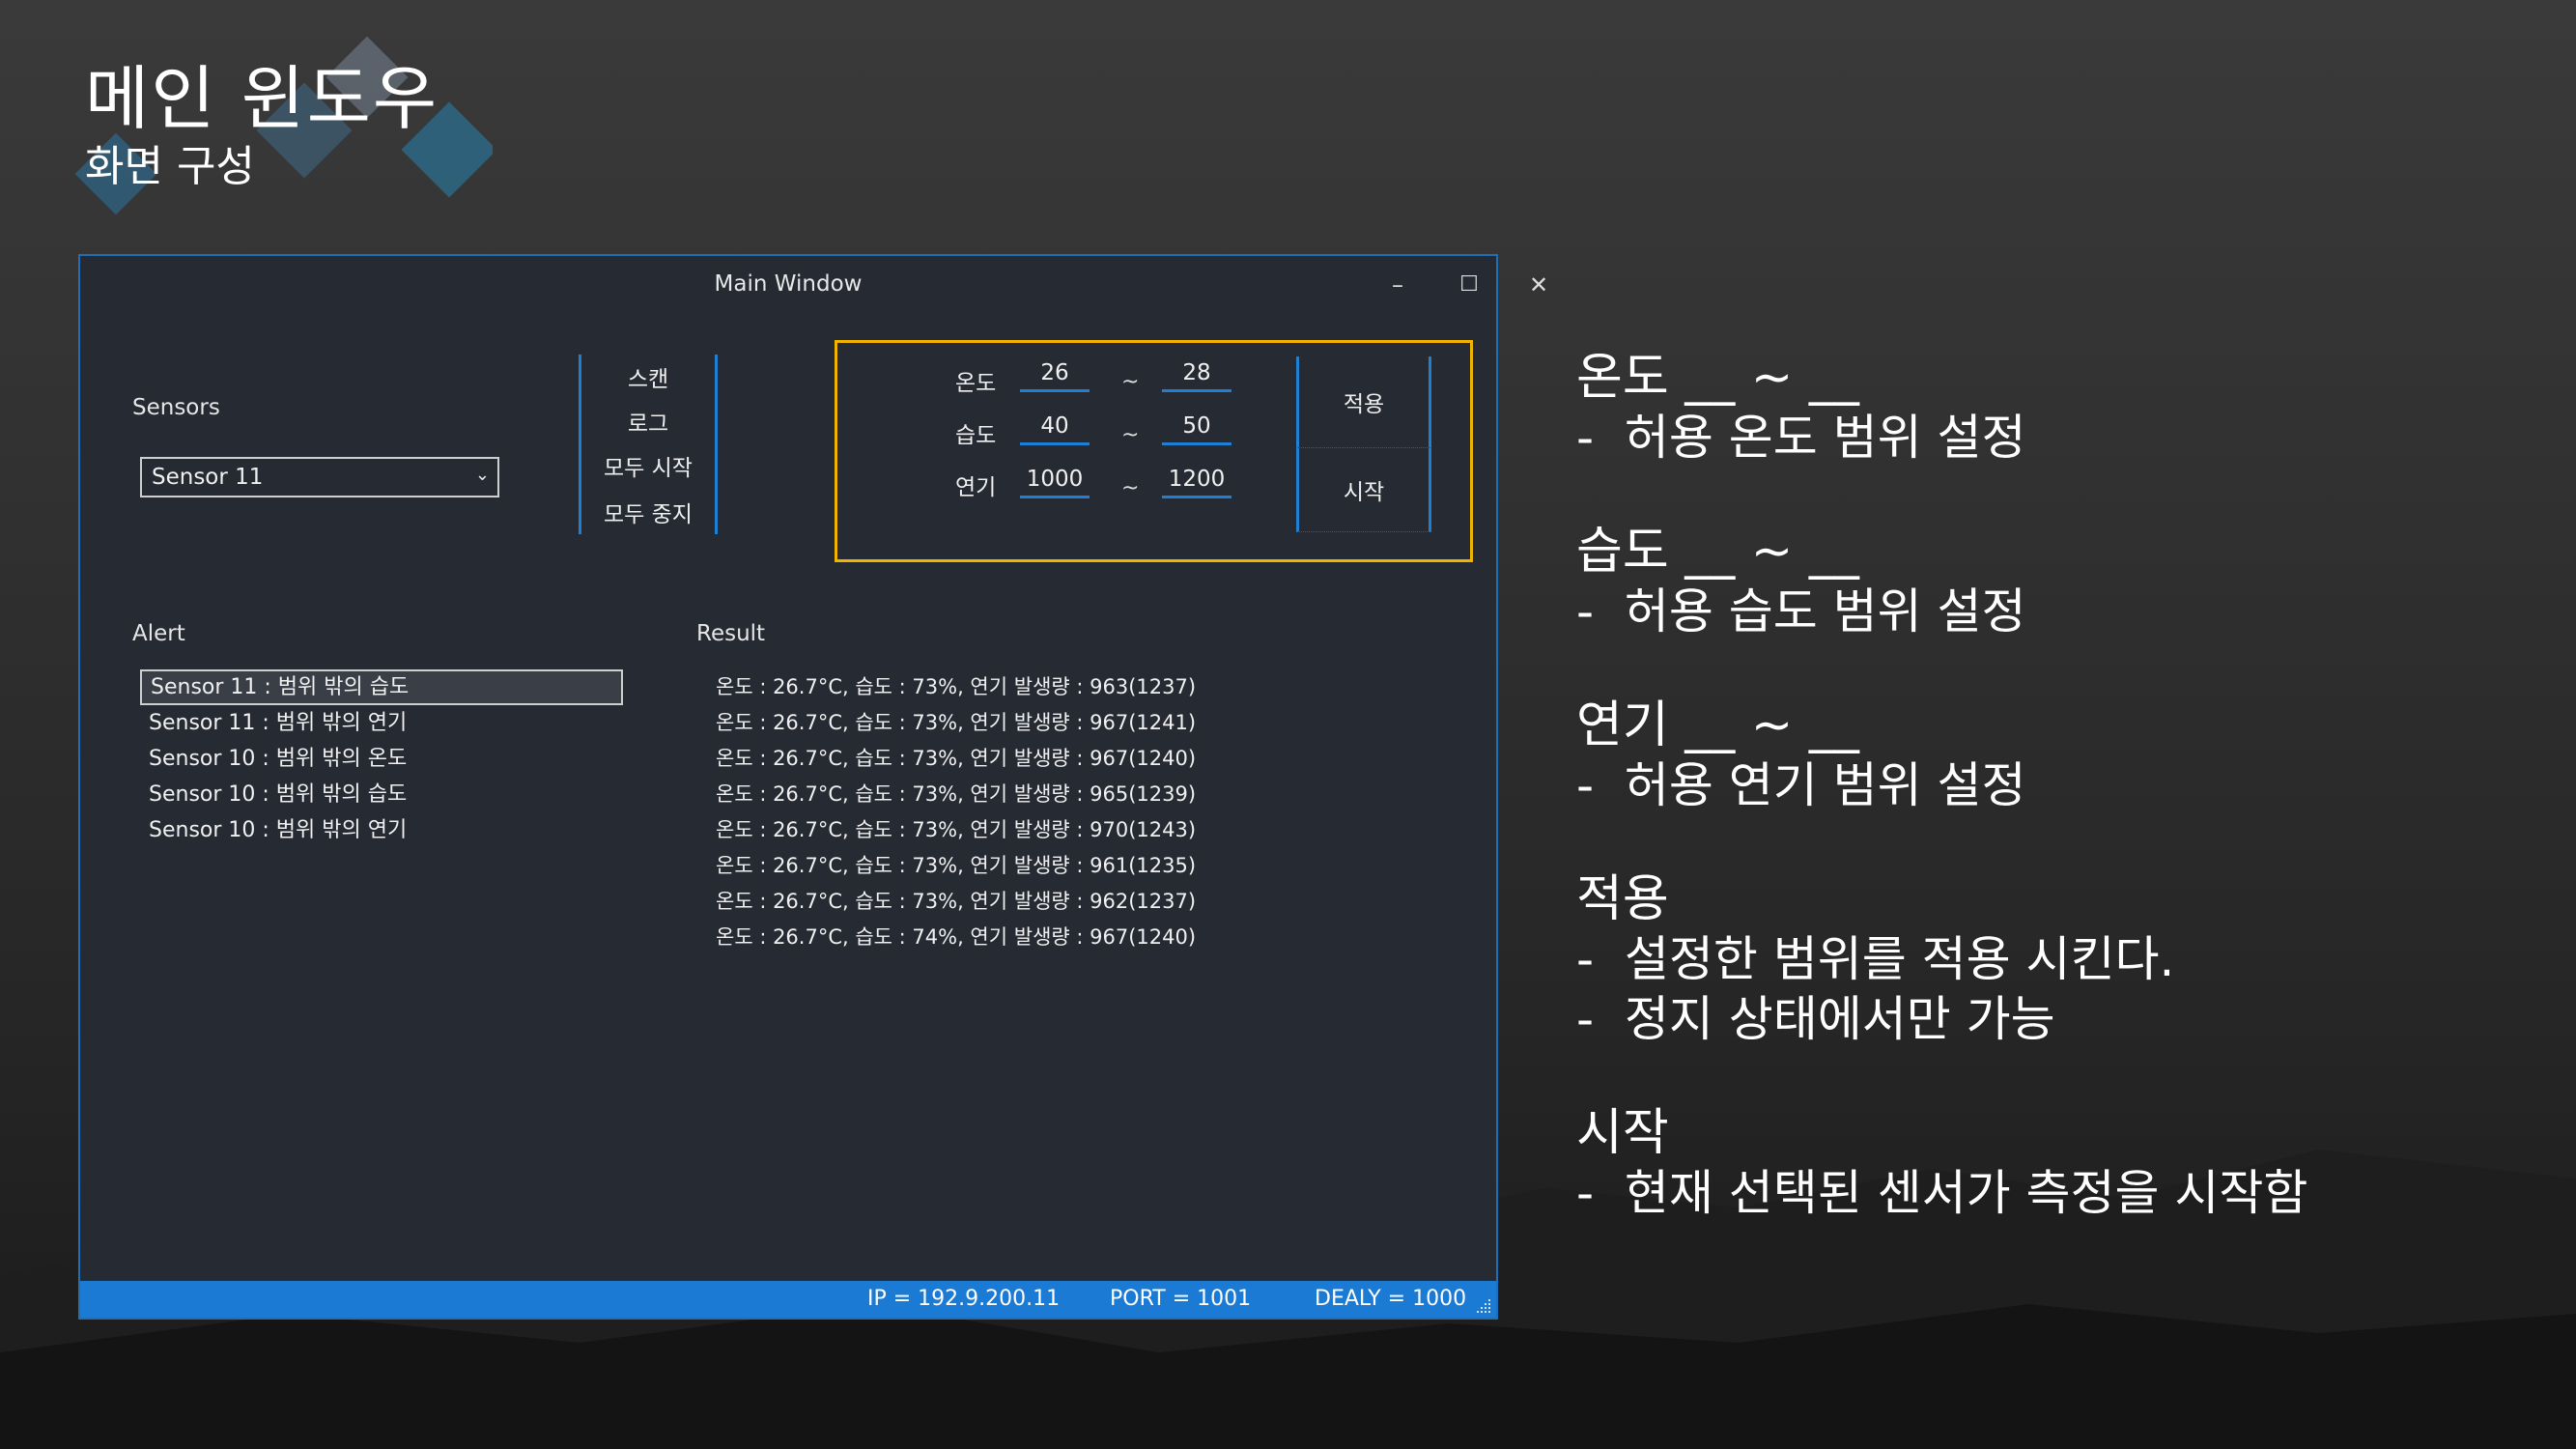 The image size is (2576, 1449). What do you see at coordinates (381, 794) in the screenshot?
I see `alert-item: Sensor 10 : 범위 밖의 습도` at bounding box center [381, 794].